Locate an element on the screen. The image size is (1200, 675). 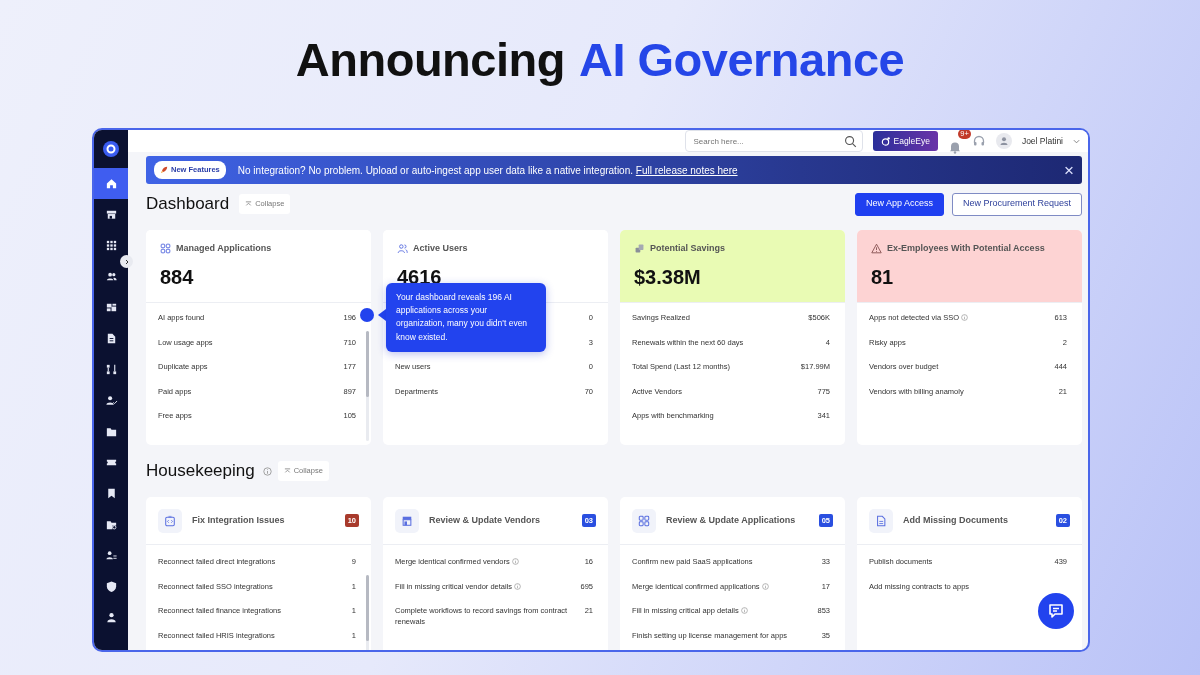
card-title: Review & Update Vendors is located at coordinates (485, 520).